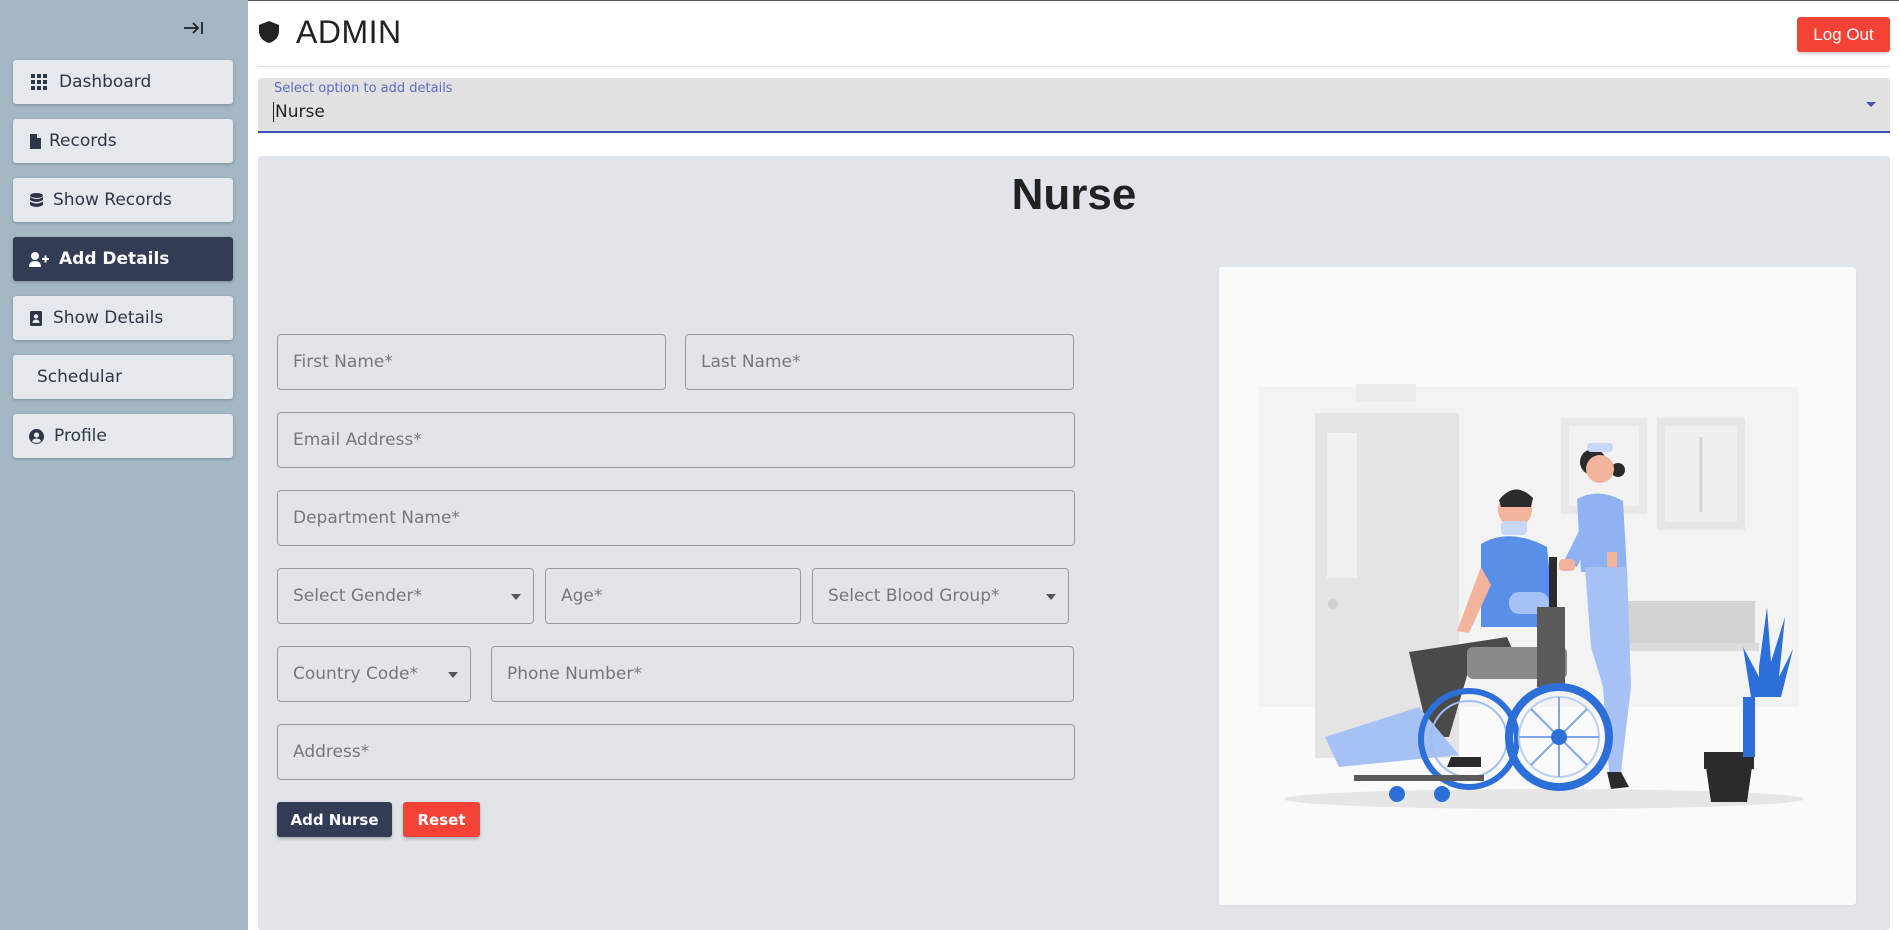 The height and width of the screenshot is (930, 1899). What do you see at coordinates (123, 436) in the screenshot?
I see `sidebar-item-profile: Profile` at bounding box center [123, 436].